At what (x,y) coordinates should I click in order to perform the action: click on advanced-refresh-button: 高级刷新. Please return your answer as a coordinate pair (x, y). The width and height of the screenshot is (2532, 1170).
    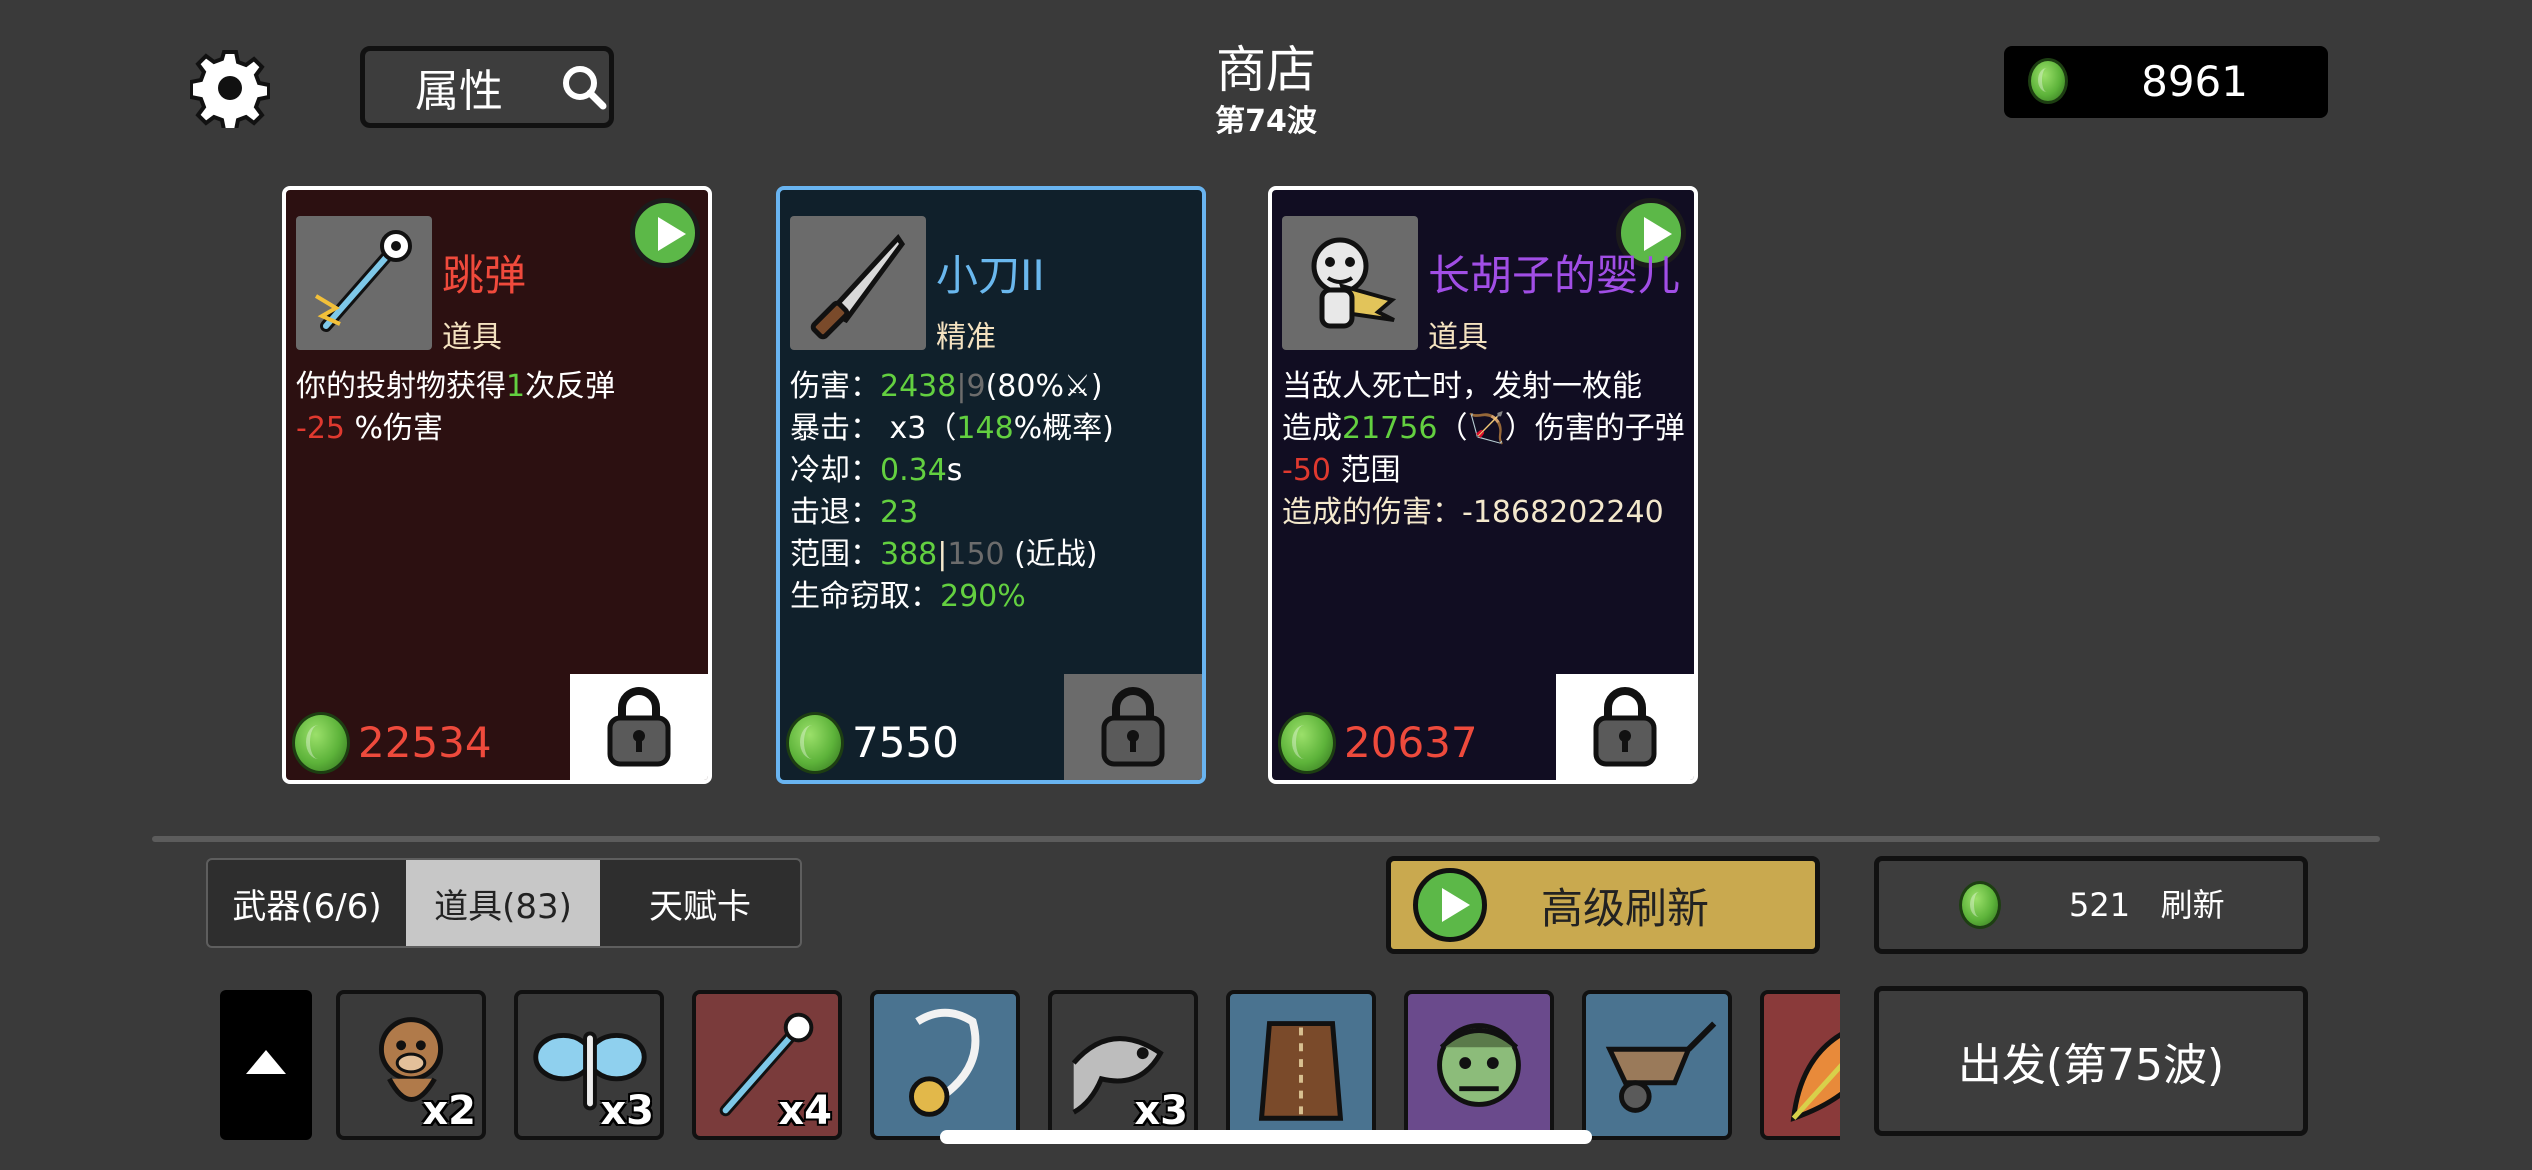
    Looking at the image, I should click on (1603, 905).